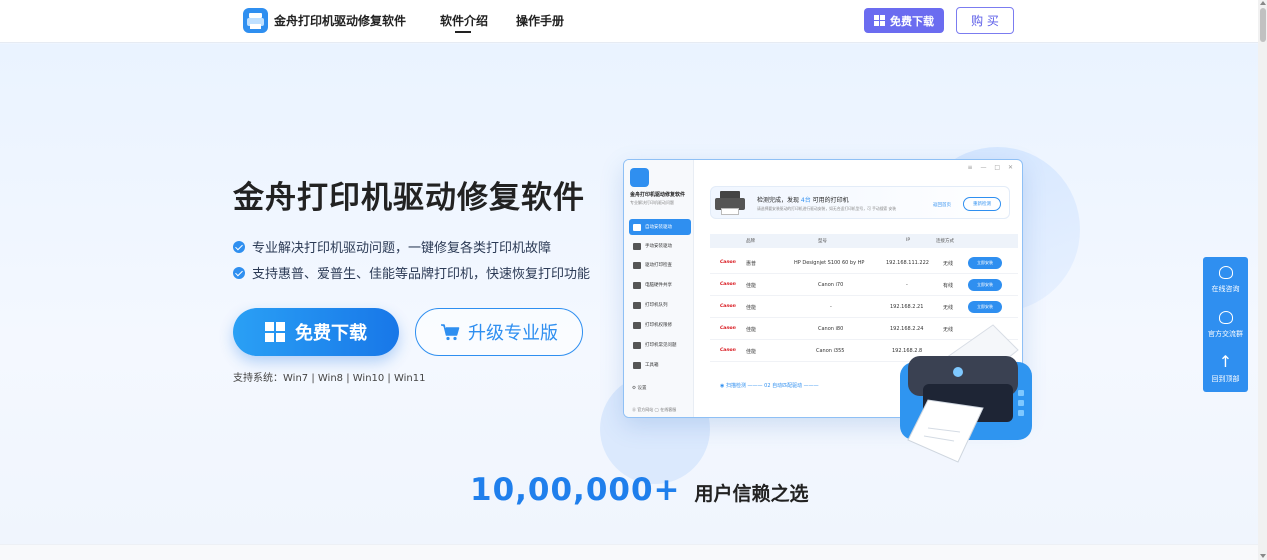  I want to click on back-to-top-button: ↑ 回到顶部, so click(1225, 369).